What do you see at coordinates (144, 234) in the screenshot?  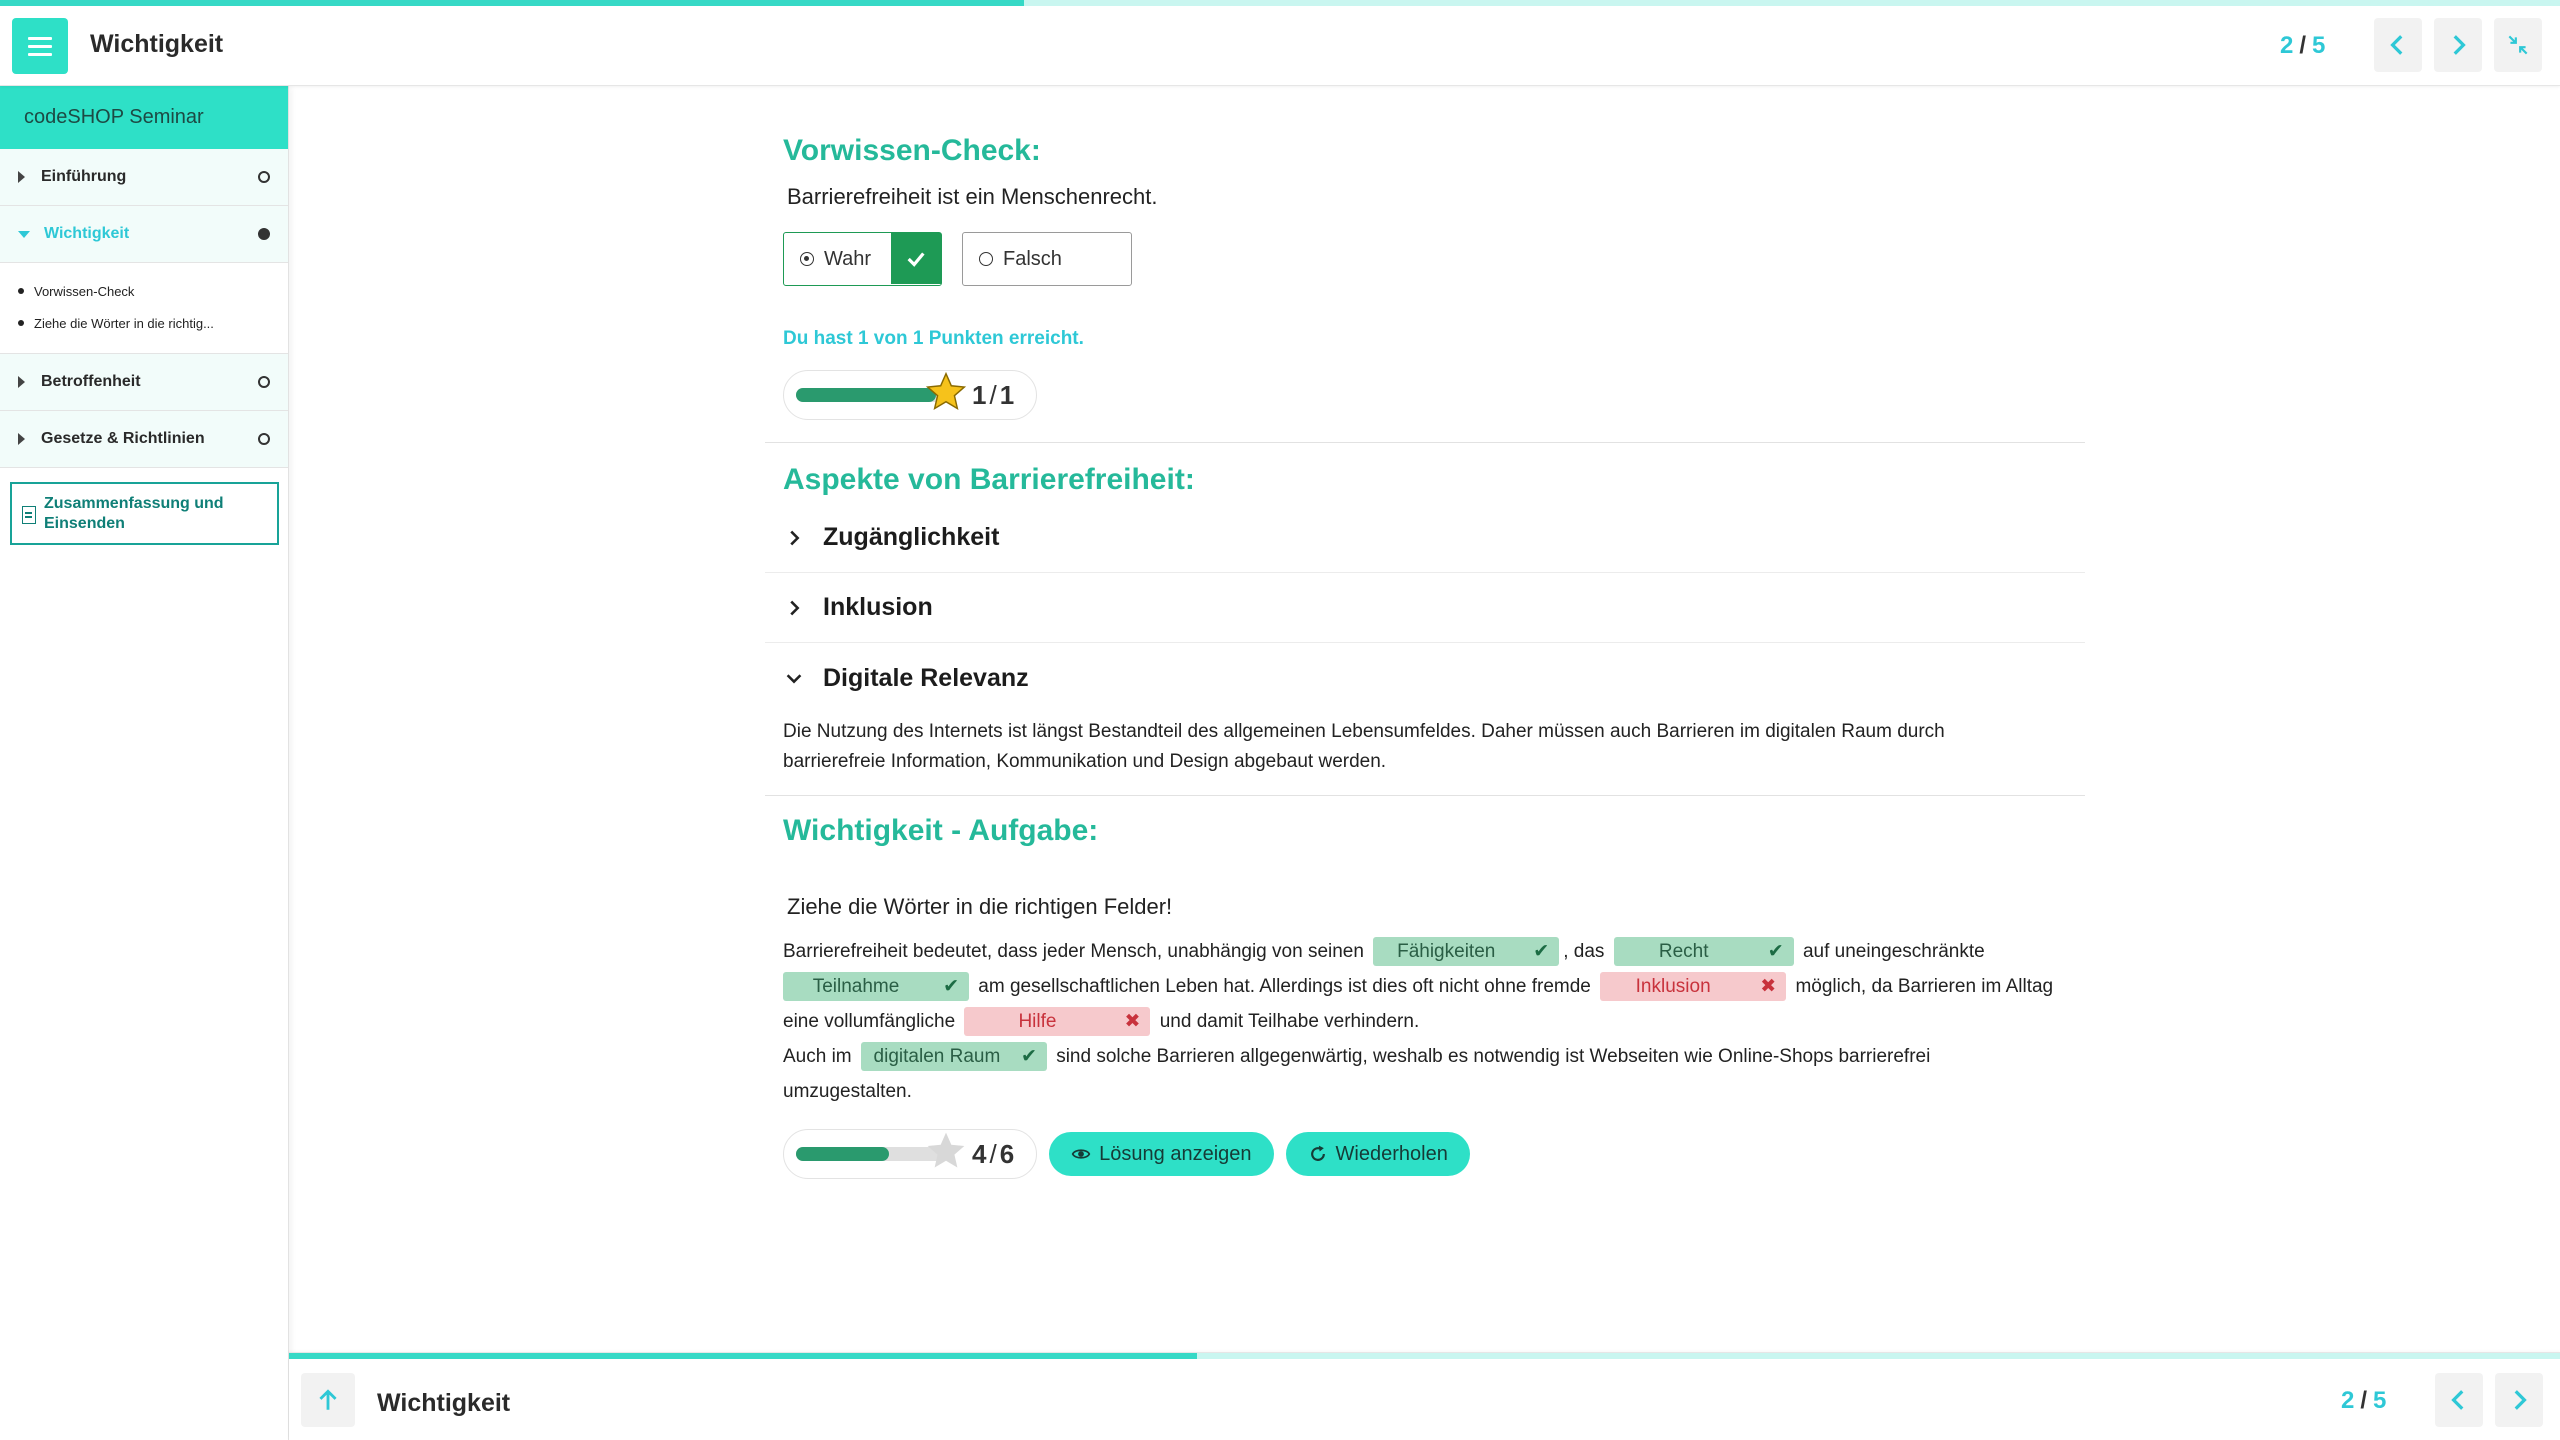 I see `sidebar-item-wichtigkeit: Wichtigkeit` at bounding box center [144, 234].